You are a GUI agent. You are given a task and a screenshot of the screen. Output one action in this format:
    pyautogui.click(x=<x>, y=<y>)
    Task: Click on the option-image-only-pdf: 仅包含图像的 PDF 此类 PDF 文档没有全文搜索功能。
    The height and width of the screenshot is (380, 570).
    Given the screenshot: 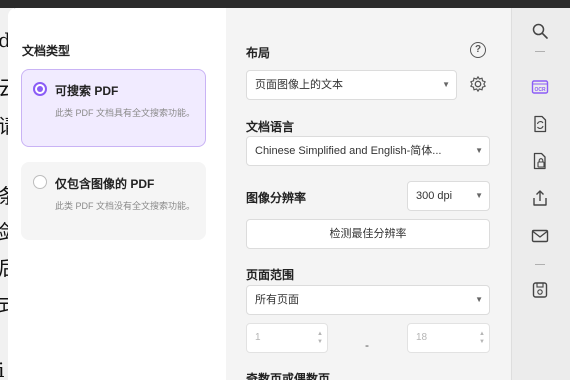 What is the action you would take?
    pyautogui.click(x=113, y=201)
    